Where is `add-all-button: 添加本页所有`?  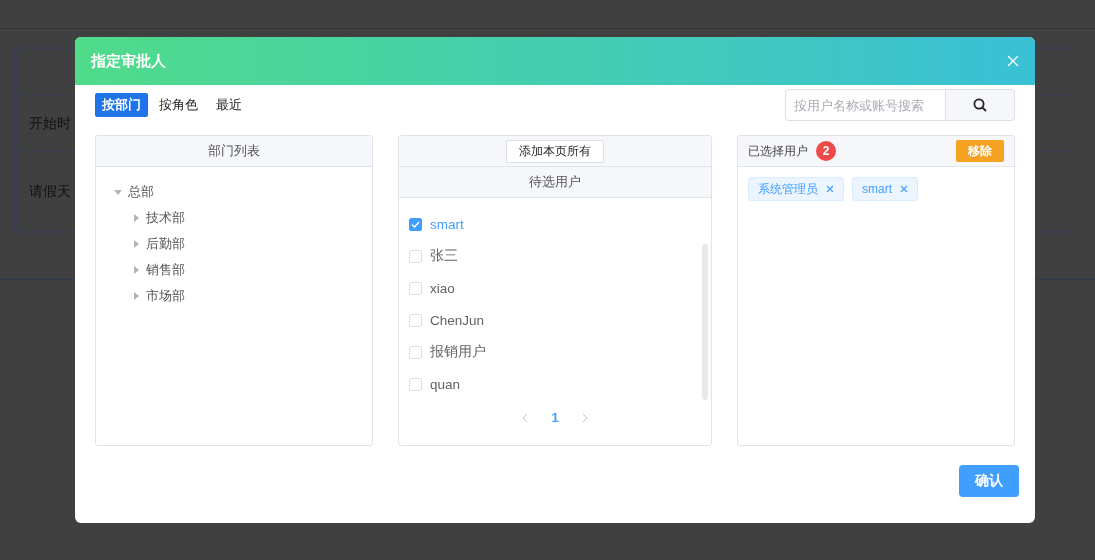
add-all-button: 添加本页所有 is located at coordinates (555, 151).